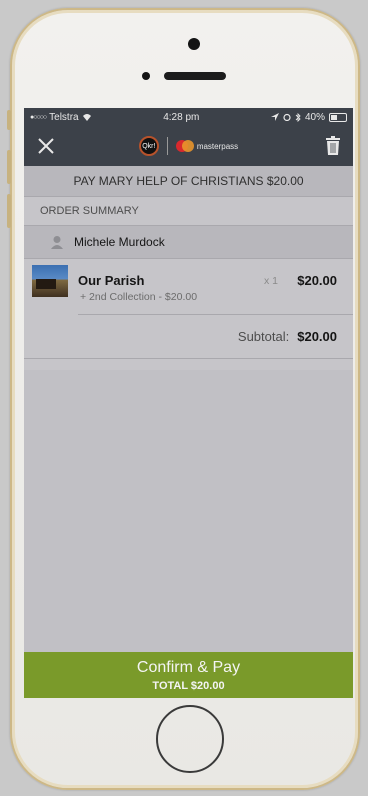 Image resolution: width=368 pixels, height=796 pixels. Describe the element at coordinates (46, 146) in the screenshot. I see `close-icon` at that location.